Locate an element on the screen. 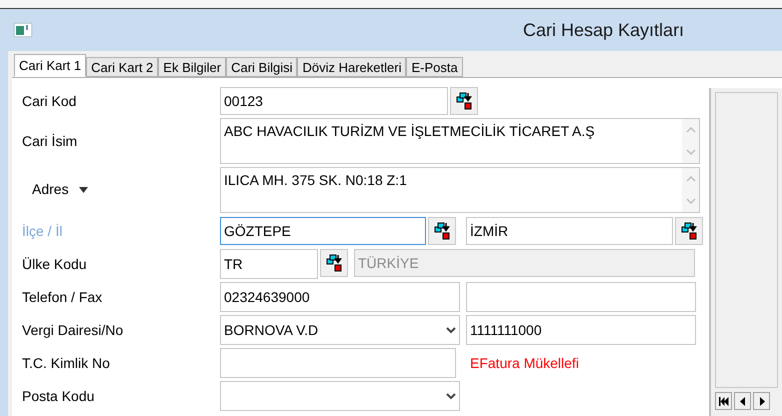 The height and width of the screenshot is (416, 782). field-label: T.C. Kimlik No is located at coordinates (66, 363).